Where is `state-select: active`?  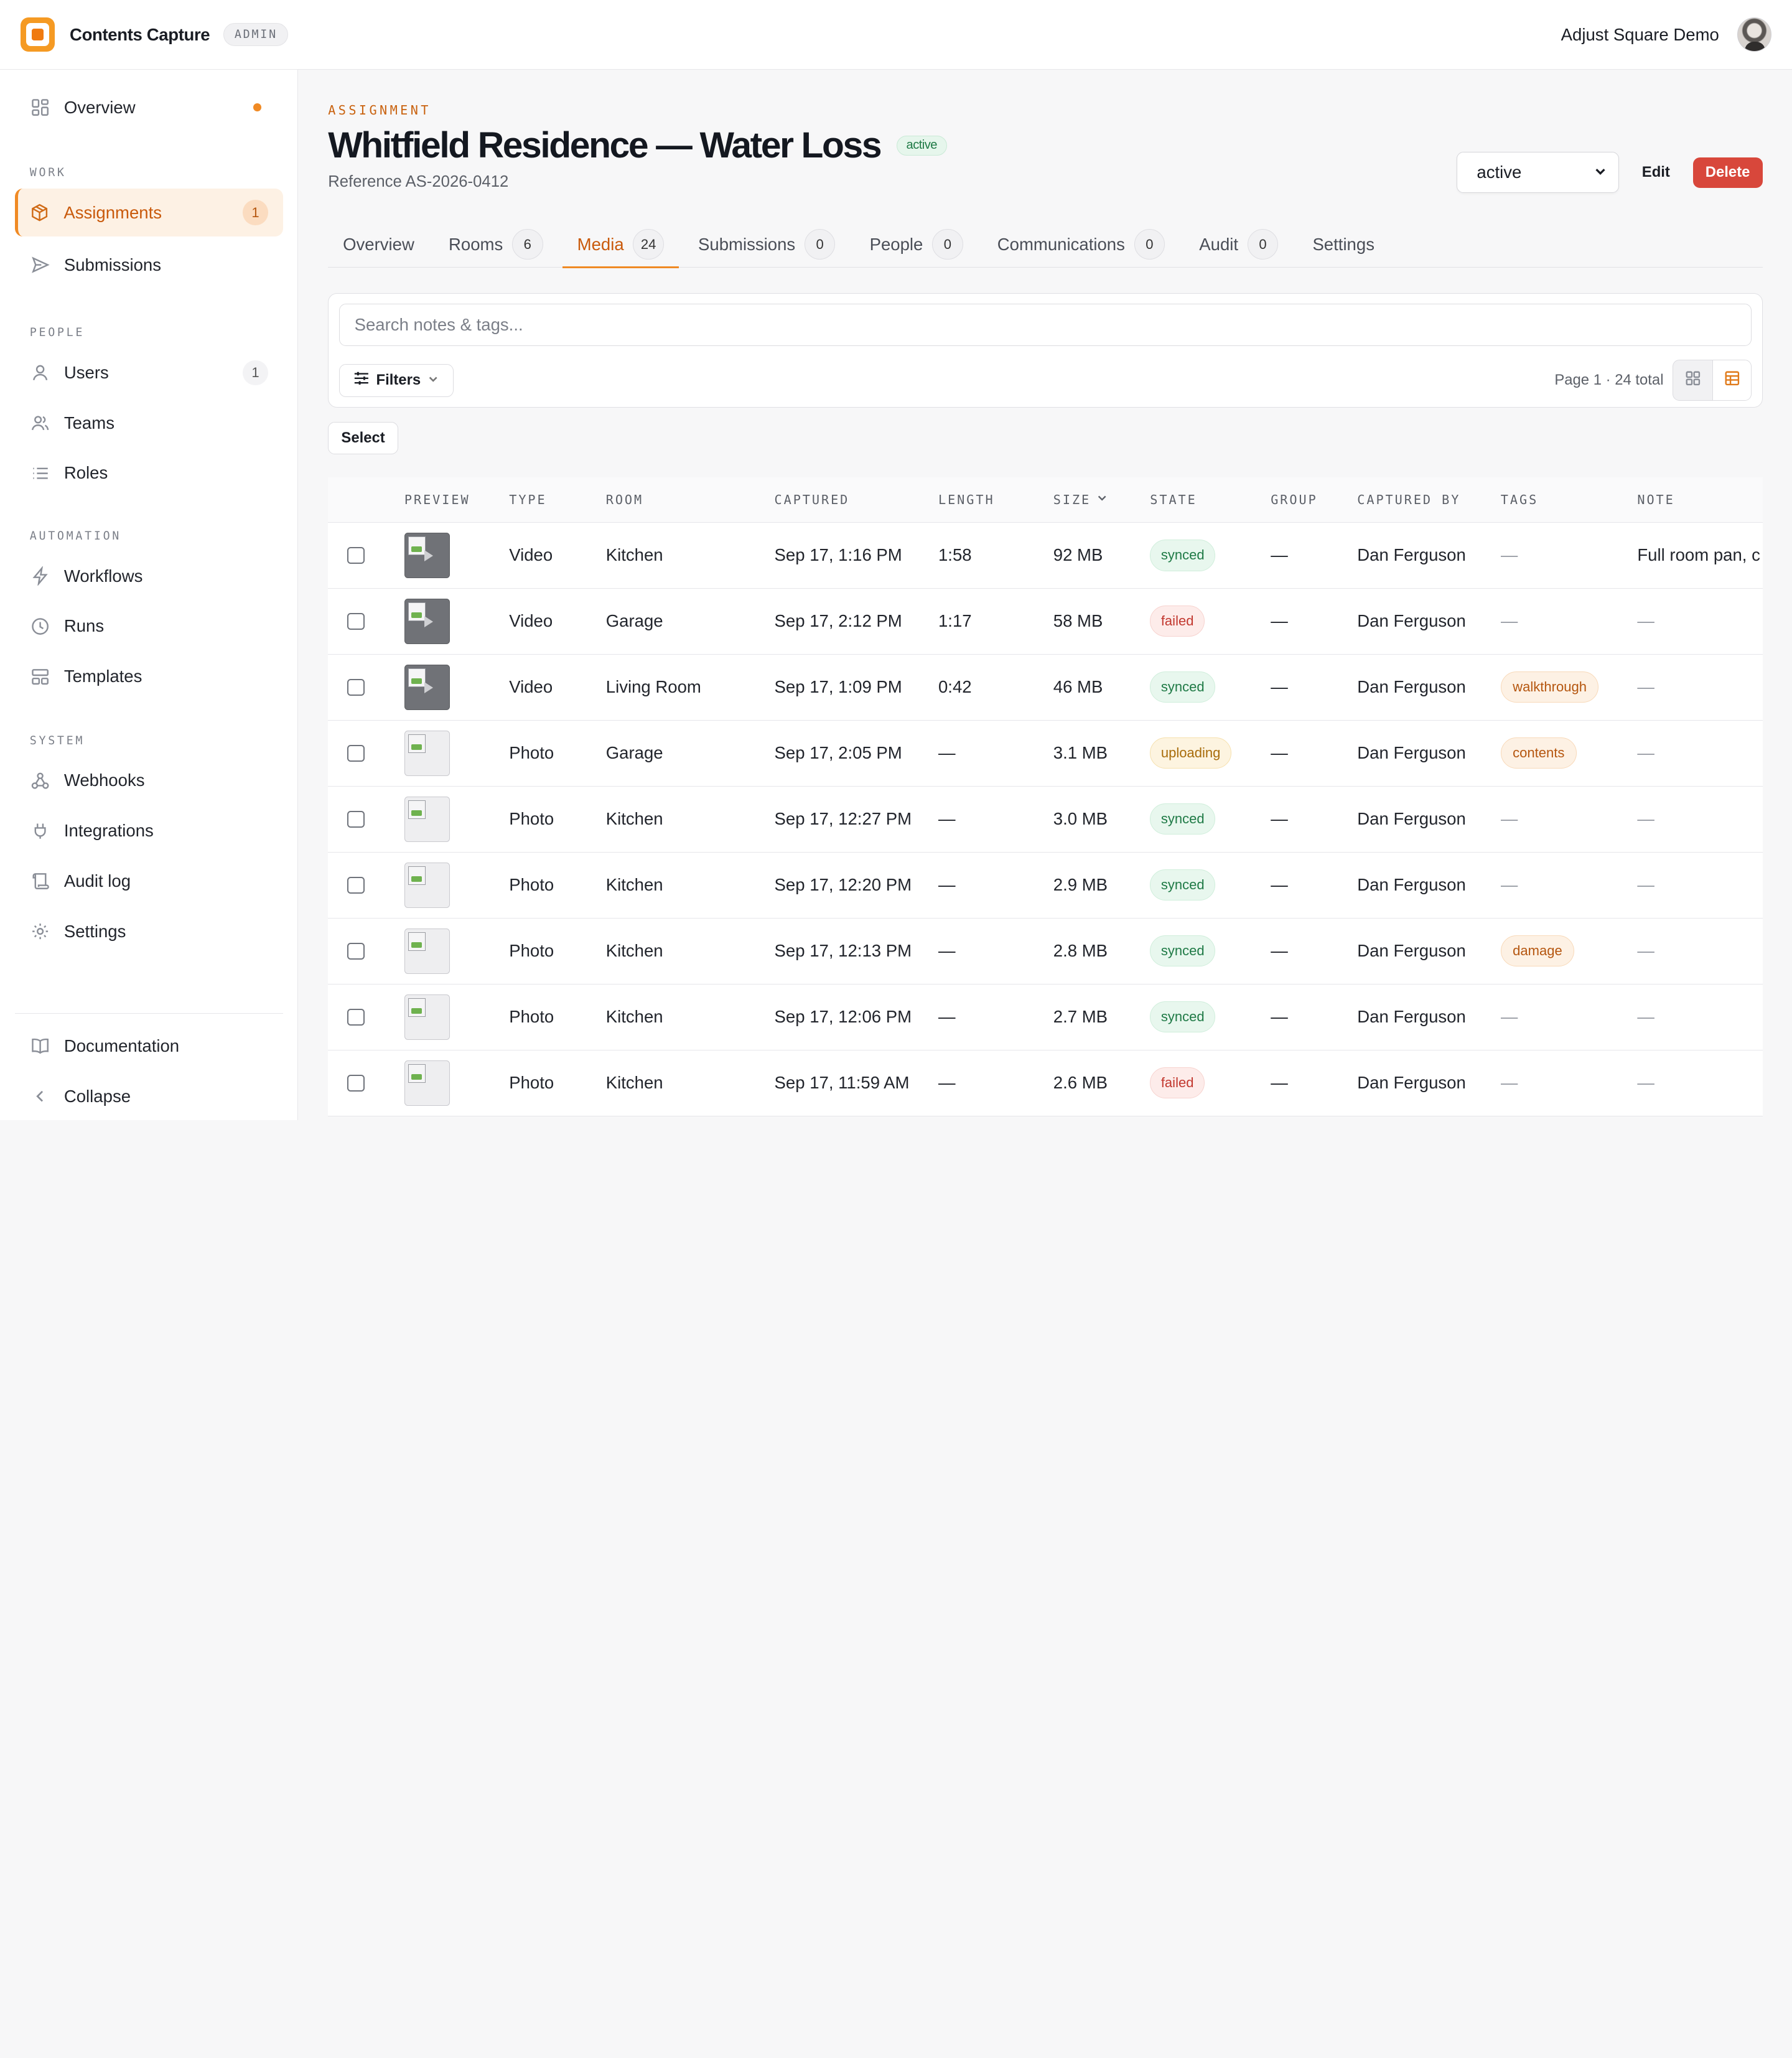
state-select: active is located at coordinates (1538, 173).